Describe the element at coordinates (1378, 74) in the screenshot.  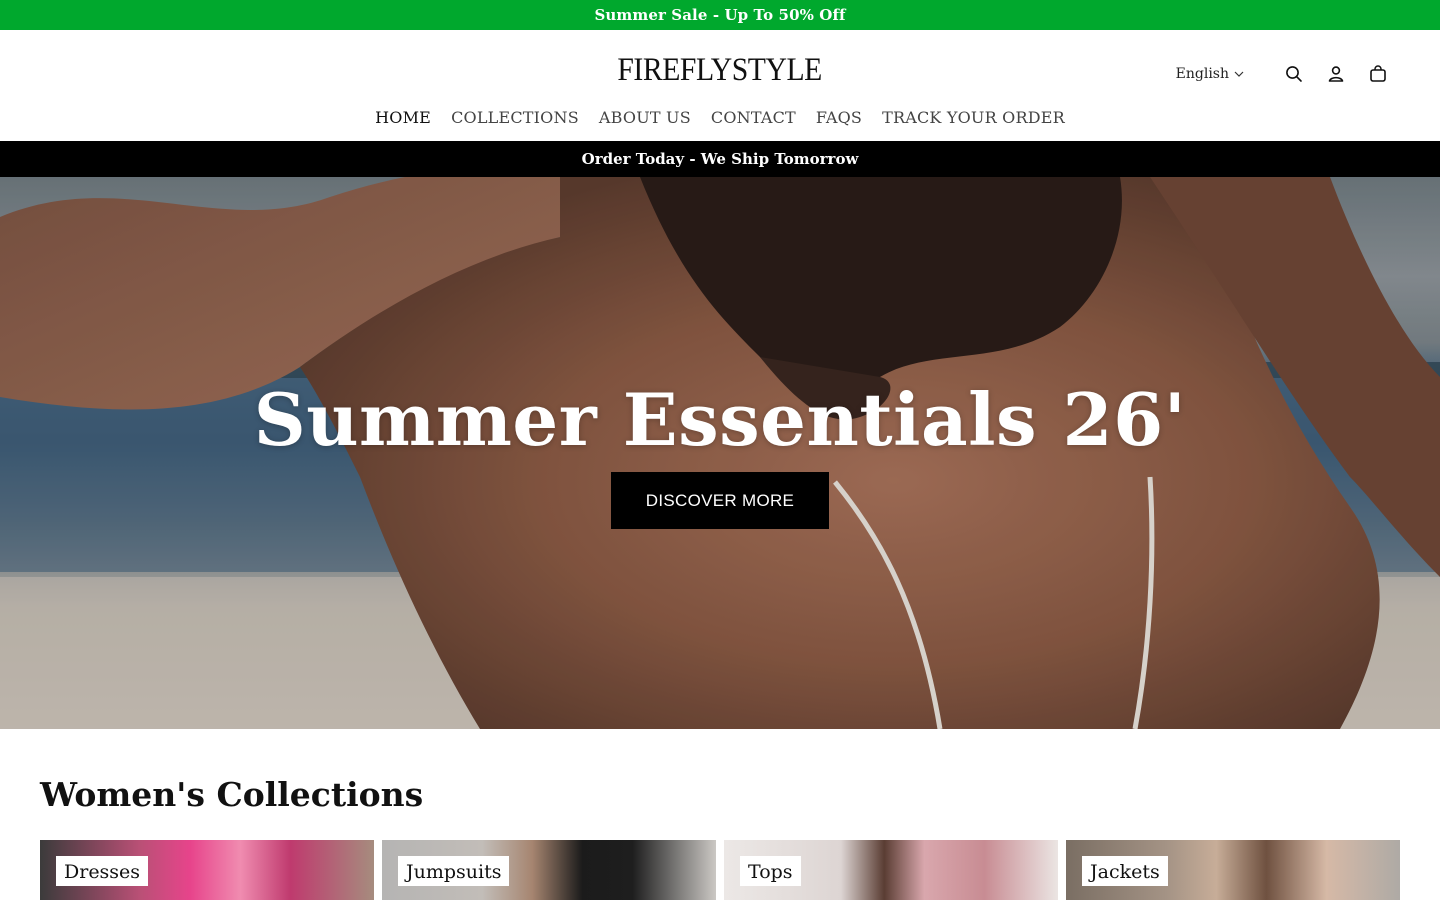
I see `cart-icon` at that location.